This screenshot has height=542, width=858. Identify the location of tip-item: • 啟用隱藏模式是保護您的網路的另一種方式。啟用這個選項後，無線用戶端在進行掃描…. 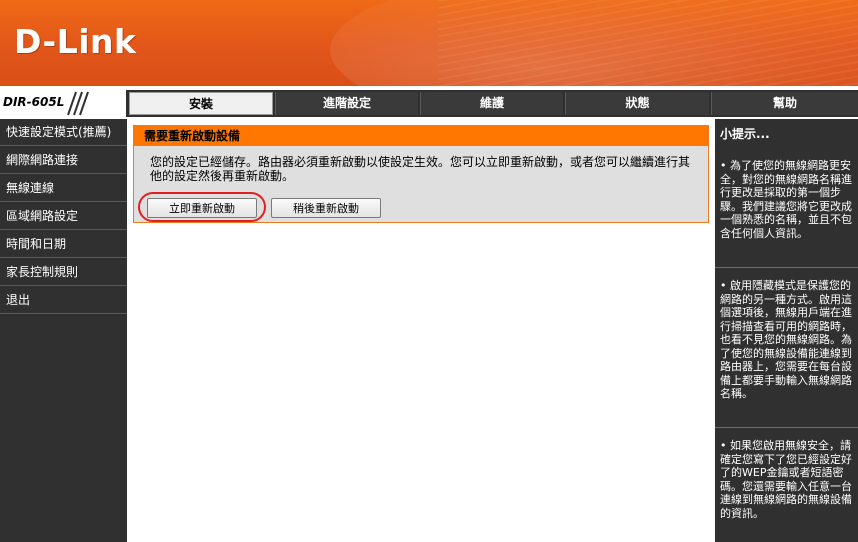
(786, 339).